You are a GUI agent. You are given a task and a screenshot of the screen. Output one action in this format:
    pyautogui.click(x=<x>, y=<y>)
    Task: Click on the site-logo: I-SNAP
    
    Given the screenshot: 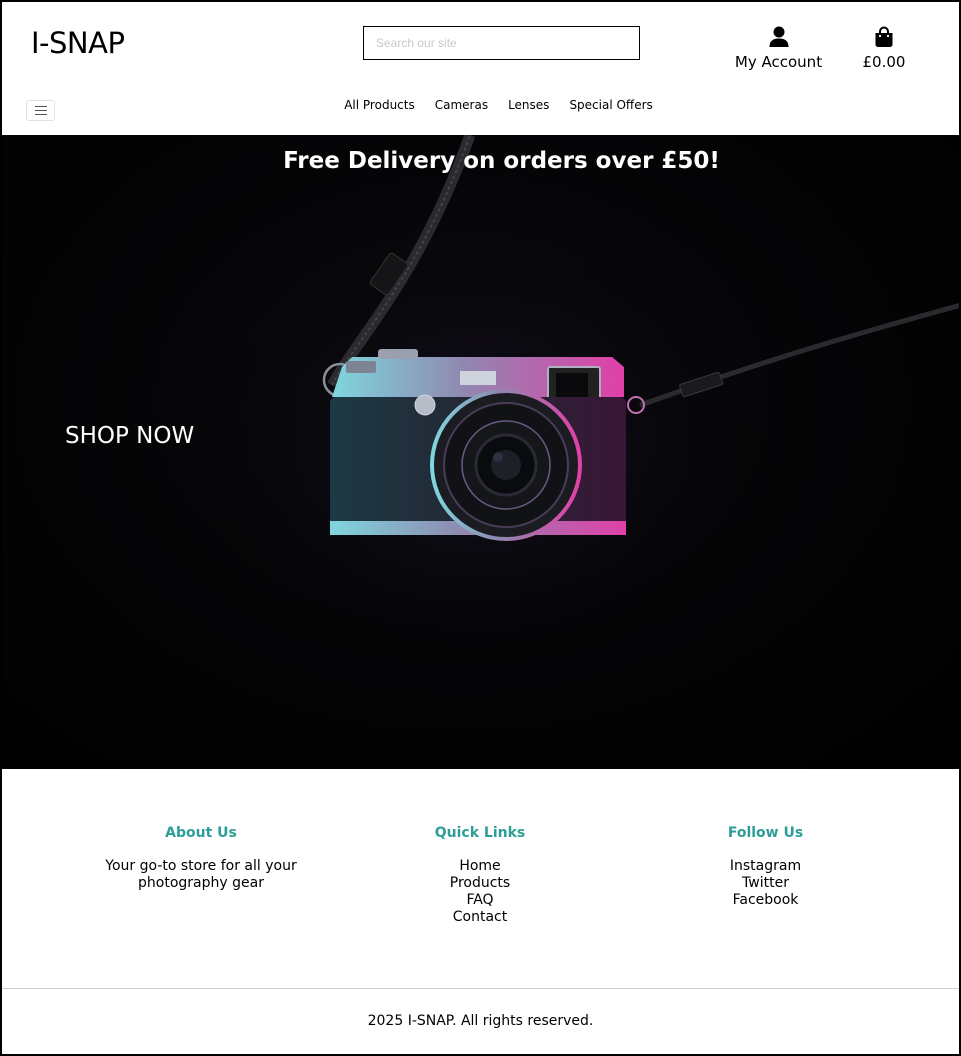 What is the action you would take?
    pyautogui.click(x=78, y=43)
    